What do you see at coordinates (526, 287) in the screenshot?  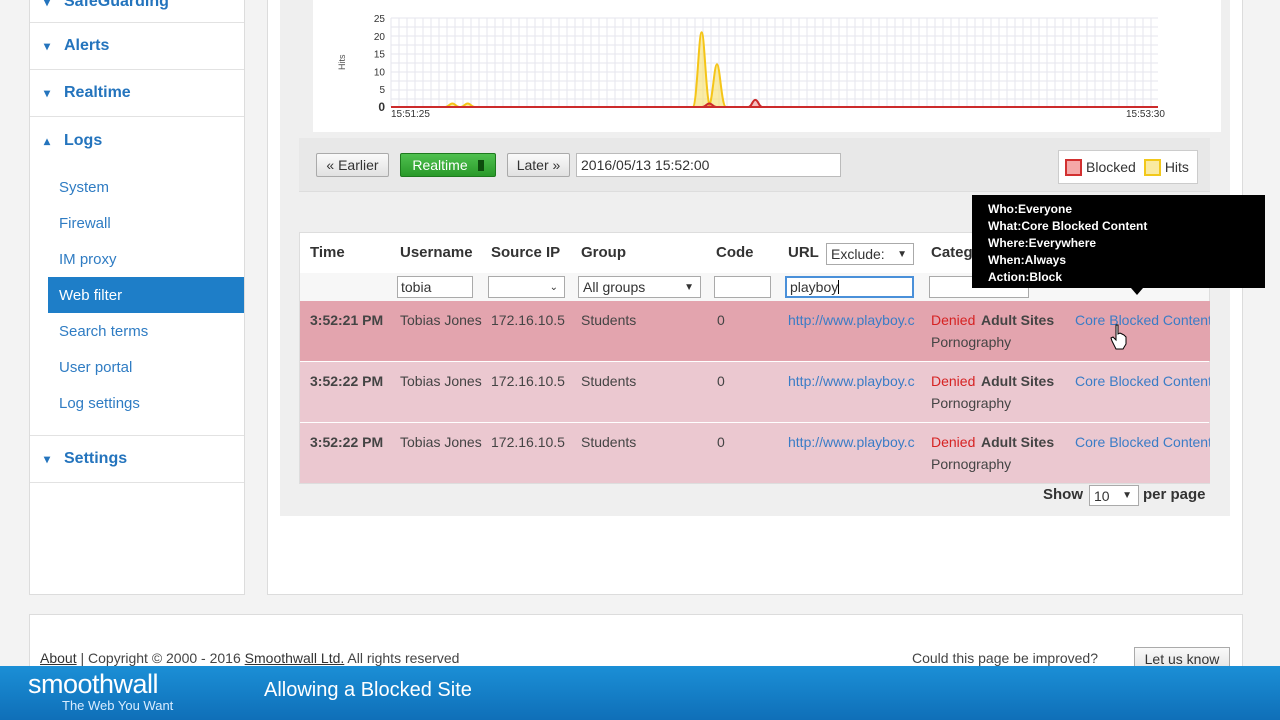 I see `source-ip-filter-select: ⌄` at bounding box center [526, 287].